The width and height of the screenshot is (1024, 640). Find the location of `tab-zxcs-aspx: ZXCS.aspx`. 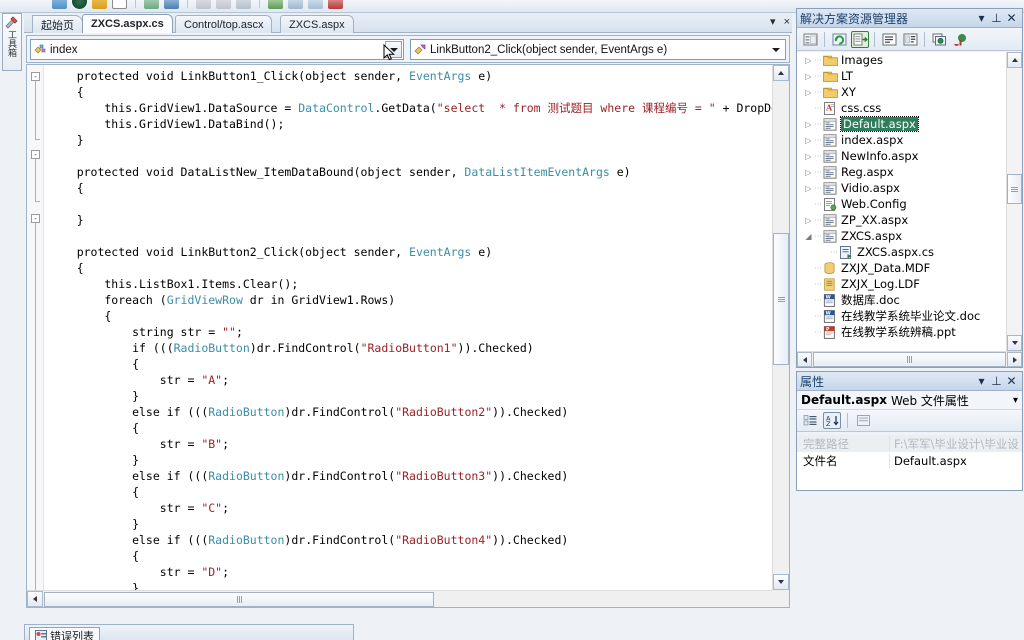

tab-zxcs-aspx: ZXCS.aspx is located at coordinates (317, 24).